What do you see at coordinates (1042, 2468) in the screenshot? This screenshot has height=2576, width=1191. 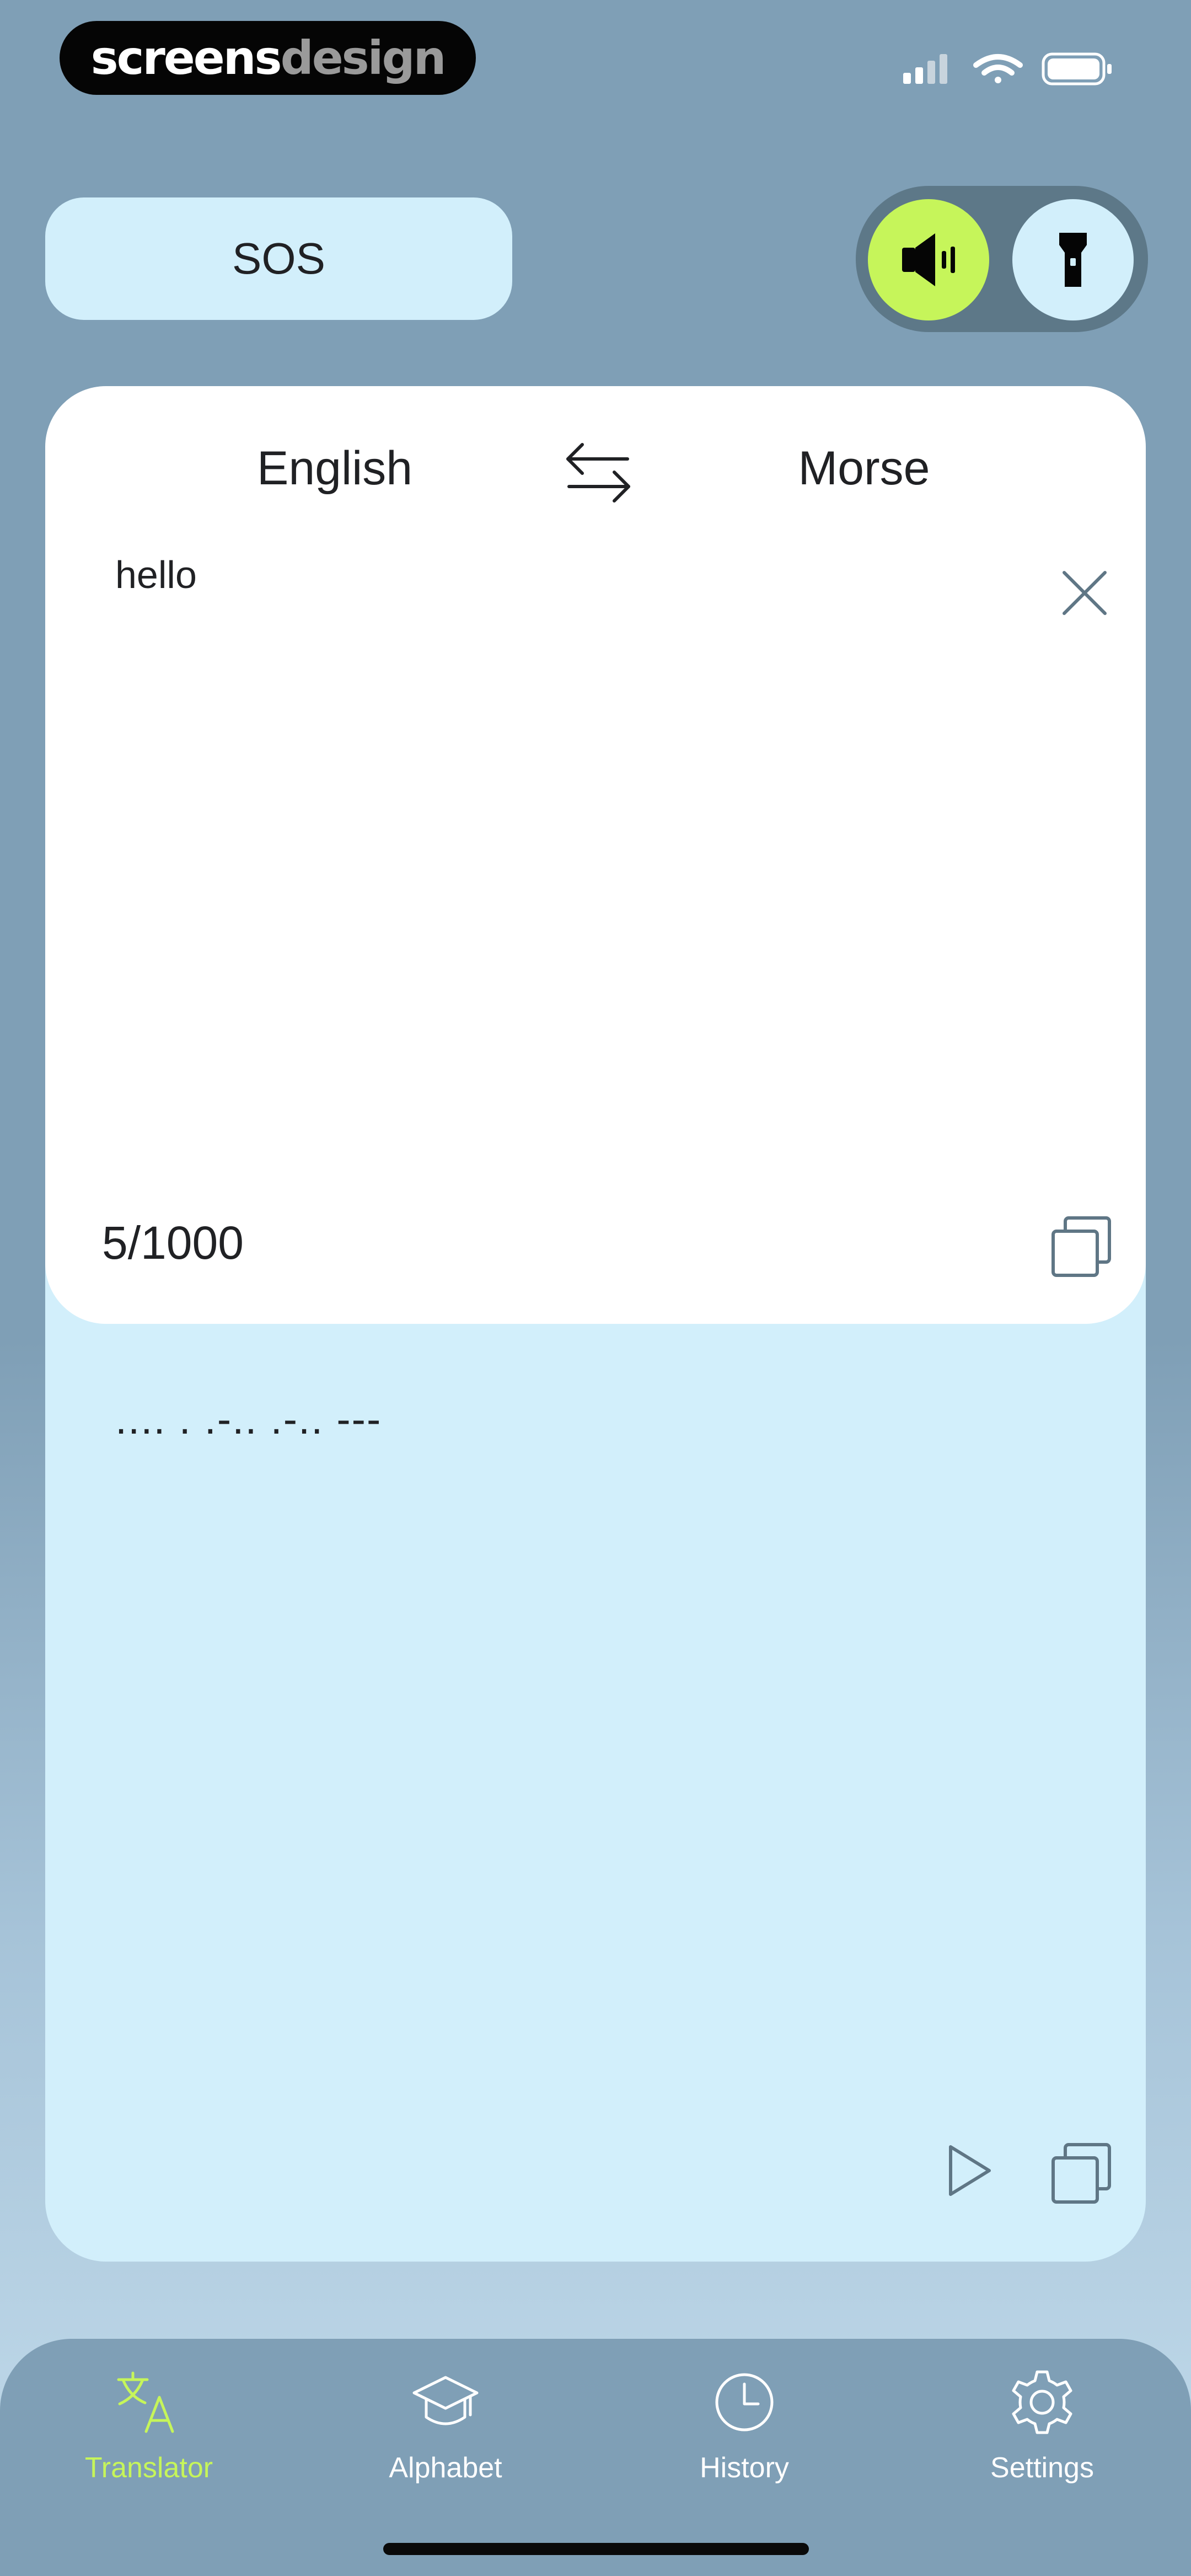 I see `tab-label: Settings` at bounding box center [1042, 2468].